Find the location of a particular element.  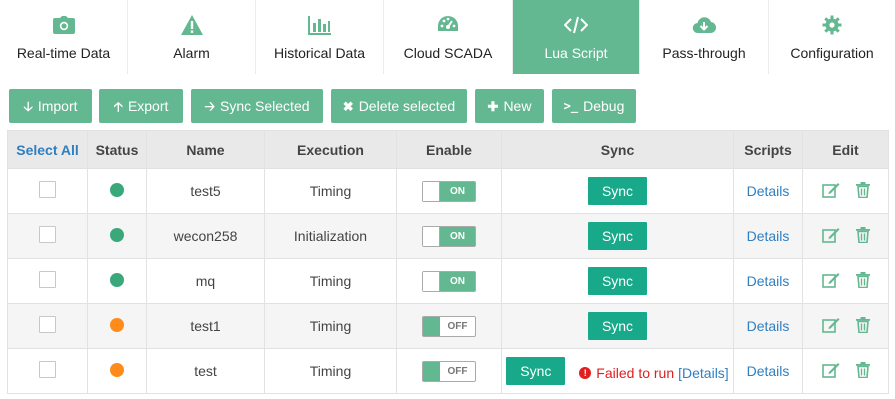

gear-icon is located at coordinates (832, 25).